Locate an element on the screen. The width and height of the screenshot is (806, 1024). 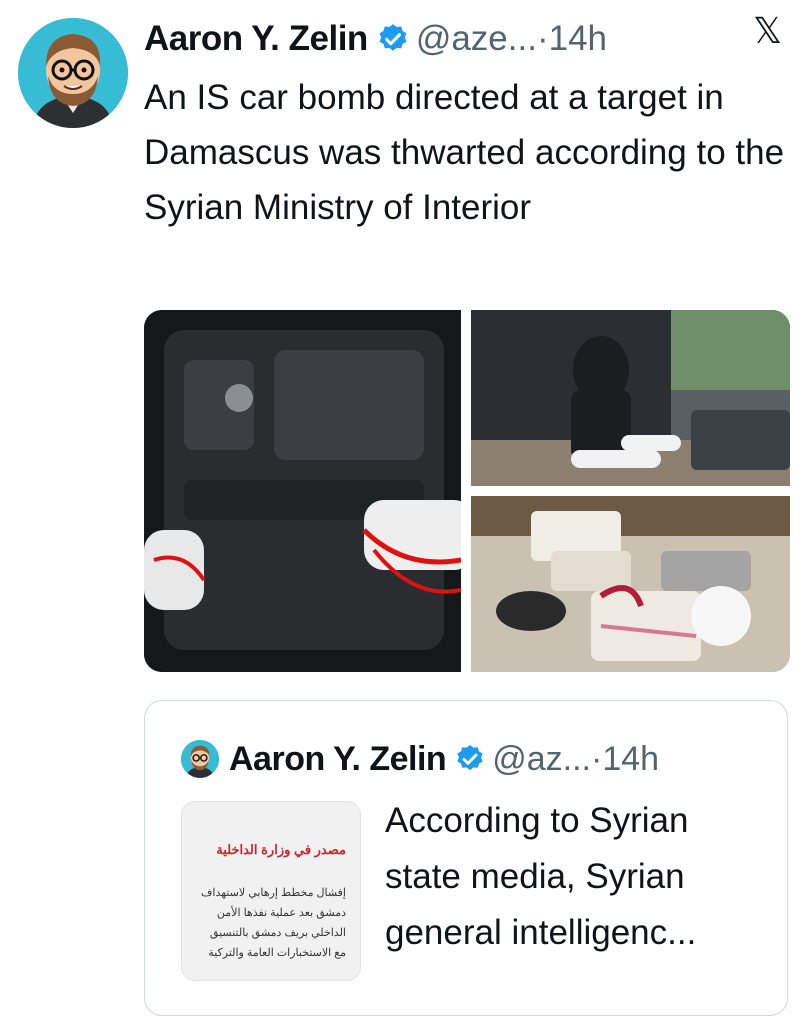
thumbnail-line: دمشق بعد عملية نفذها الأمن is located at coordinates (281, 913).